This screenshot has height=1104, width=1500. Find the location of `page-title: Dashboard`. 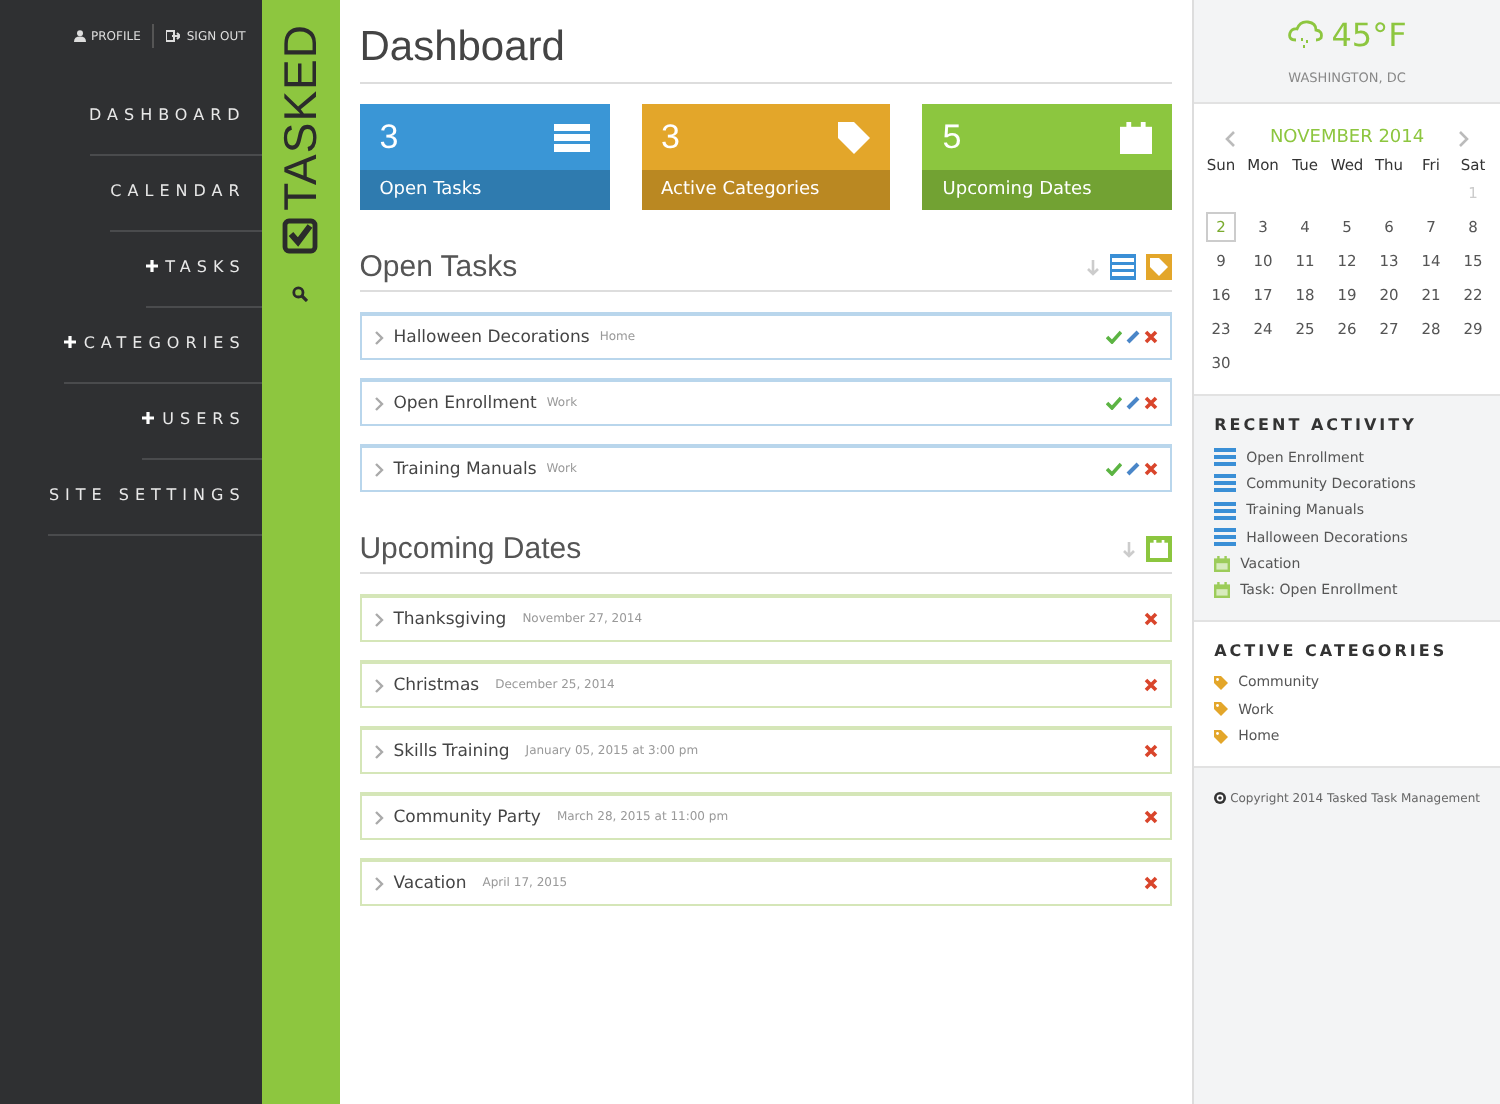

page-title: Dashboard is located at coordinates (766, 54).